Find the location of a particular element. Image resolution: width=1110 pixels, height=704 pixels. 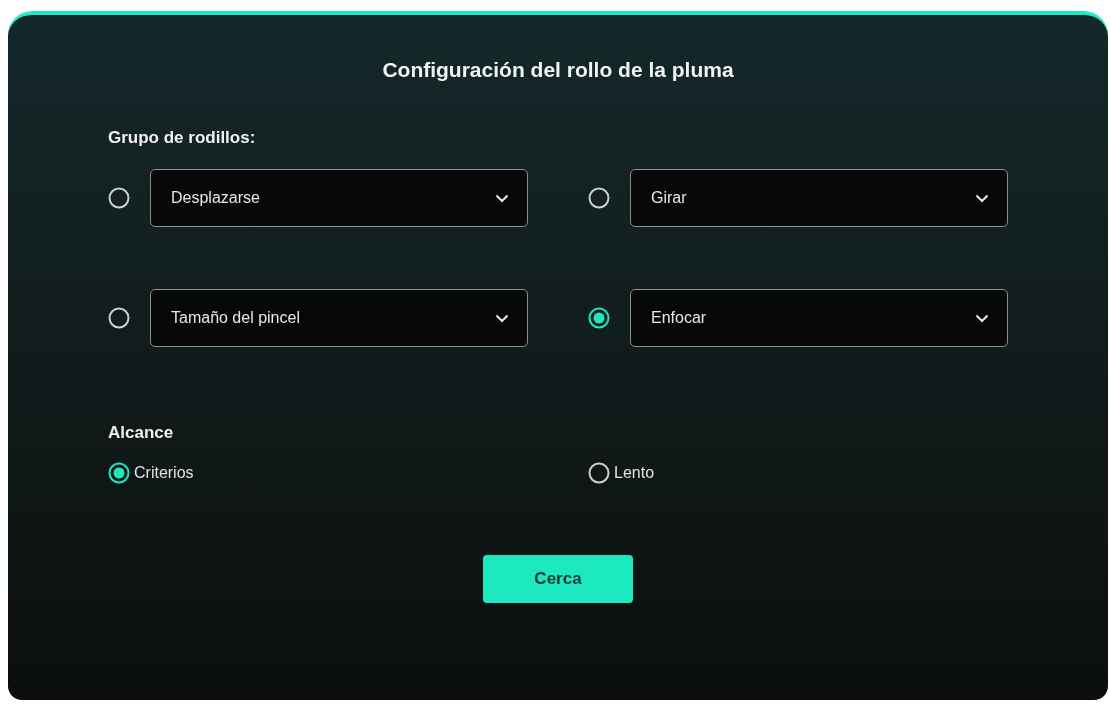

radio-label: Criterios is located at coordinates (164, 473).